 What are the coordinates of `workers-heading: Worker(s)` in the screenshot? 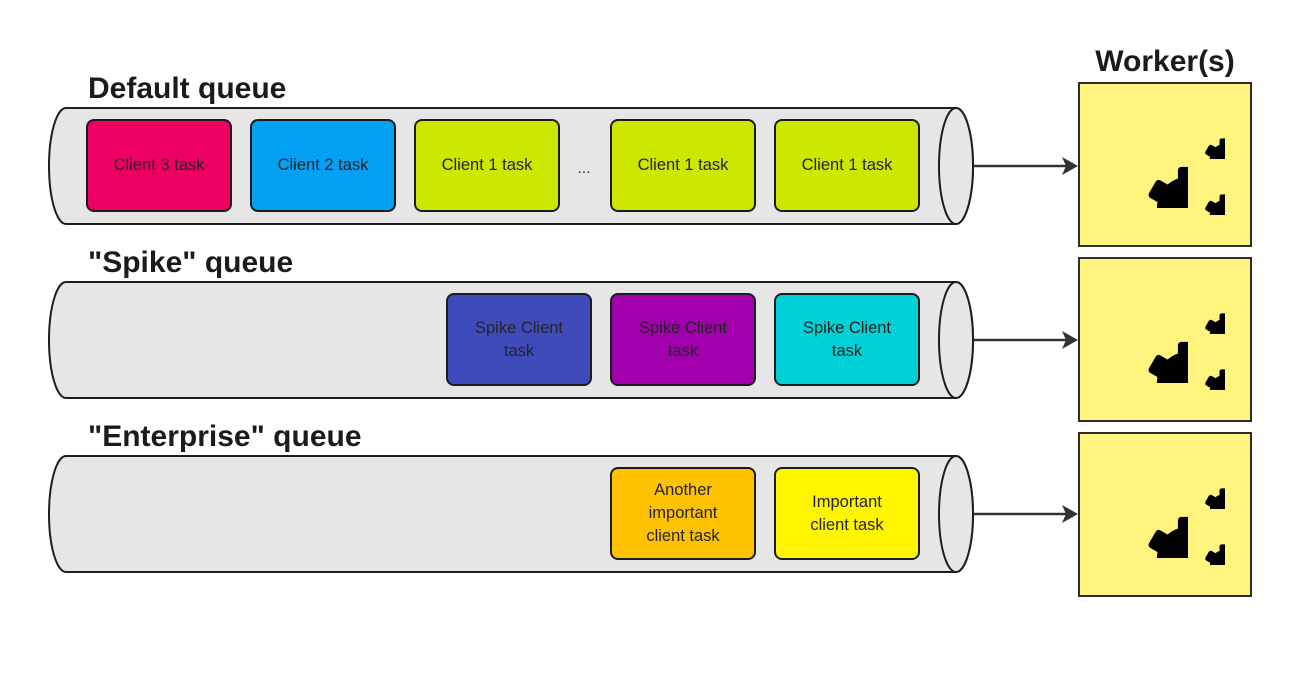 It's located at (1165, 61).